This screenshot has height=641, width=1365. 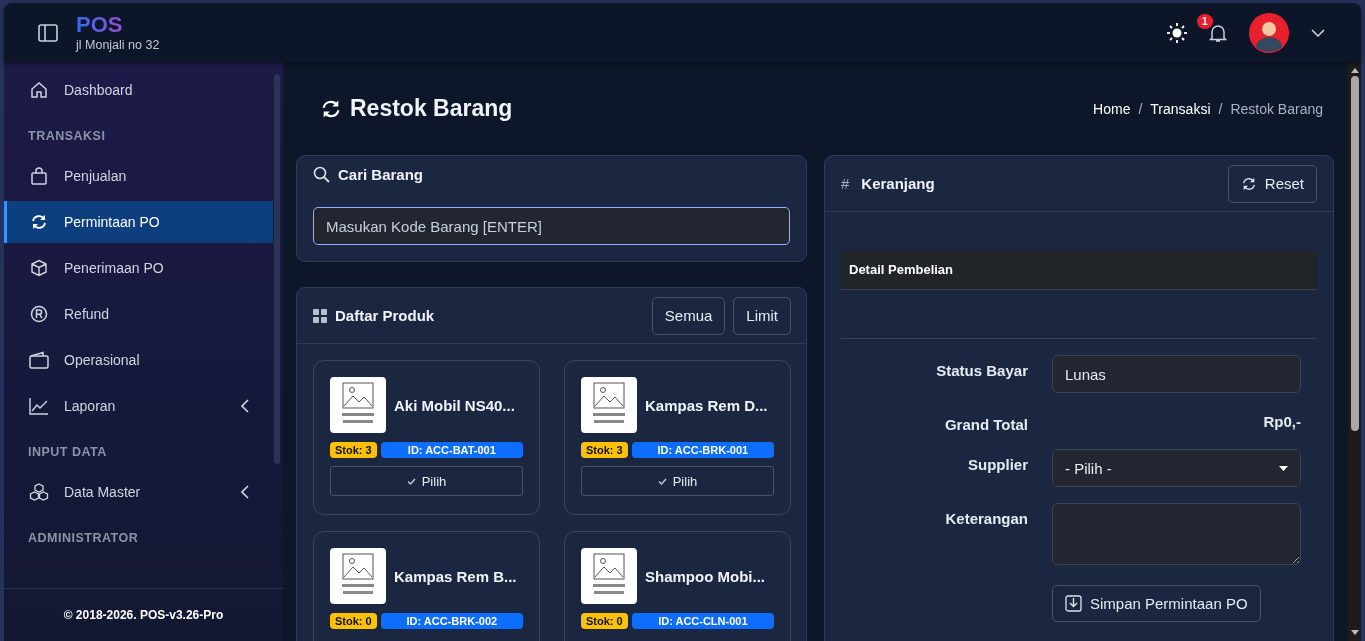 What do you see at coordinates (1079, 270) in the screenshot?
I see `table-header: Detail Pembelian` at bounding box center [1079, 270].